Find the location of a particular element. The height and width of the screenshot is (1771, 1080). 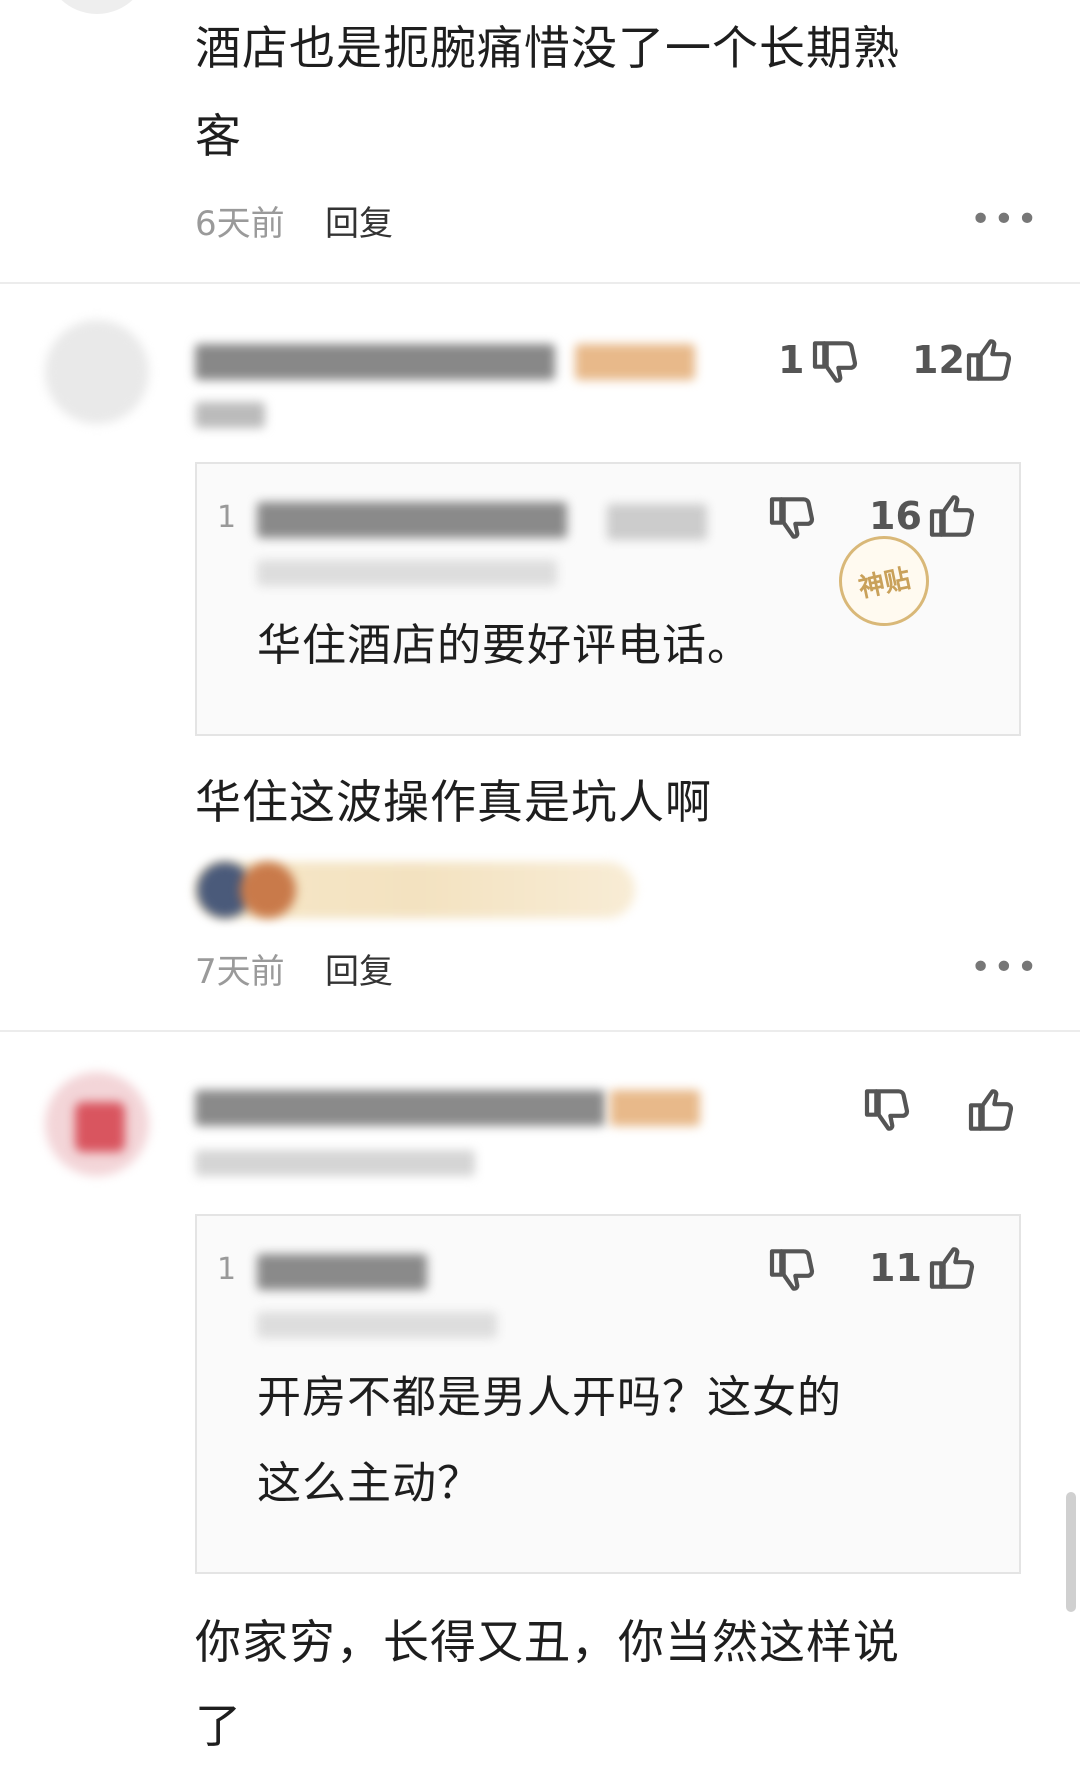

avatar-inner is located at coordinates (100, 1127).